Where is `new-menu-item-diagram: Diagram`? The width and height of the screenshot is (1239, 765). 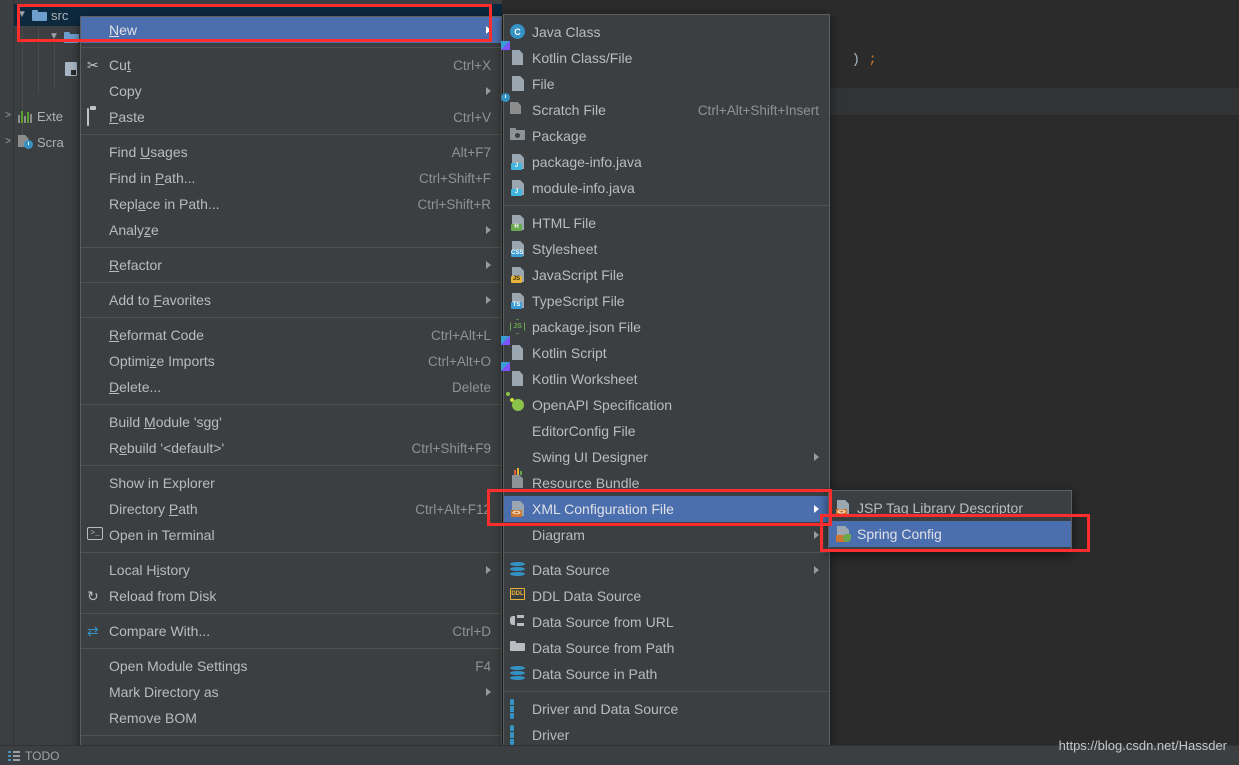 new-menu-item-diagram: Diagram is located at coordinates (666, 535).